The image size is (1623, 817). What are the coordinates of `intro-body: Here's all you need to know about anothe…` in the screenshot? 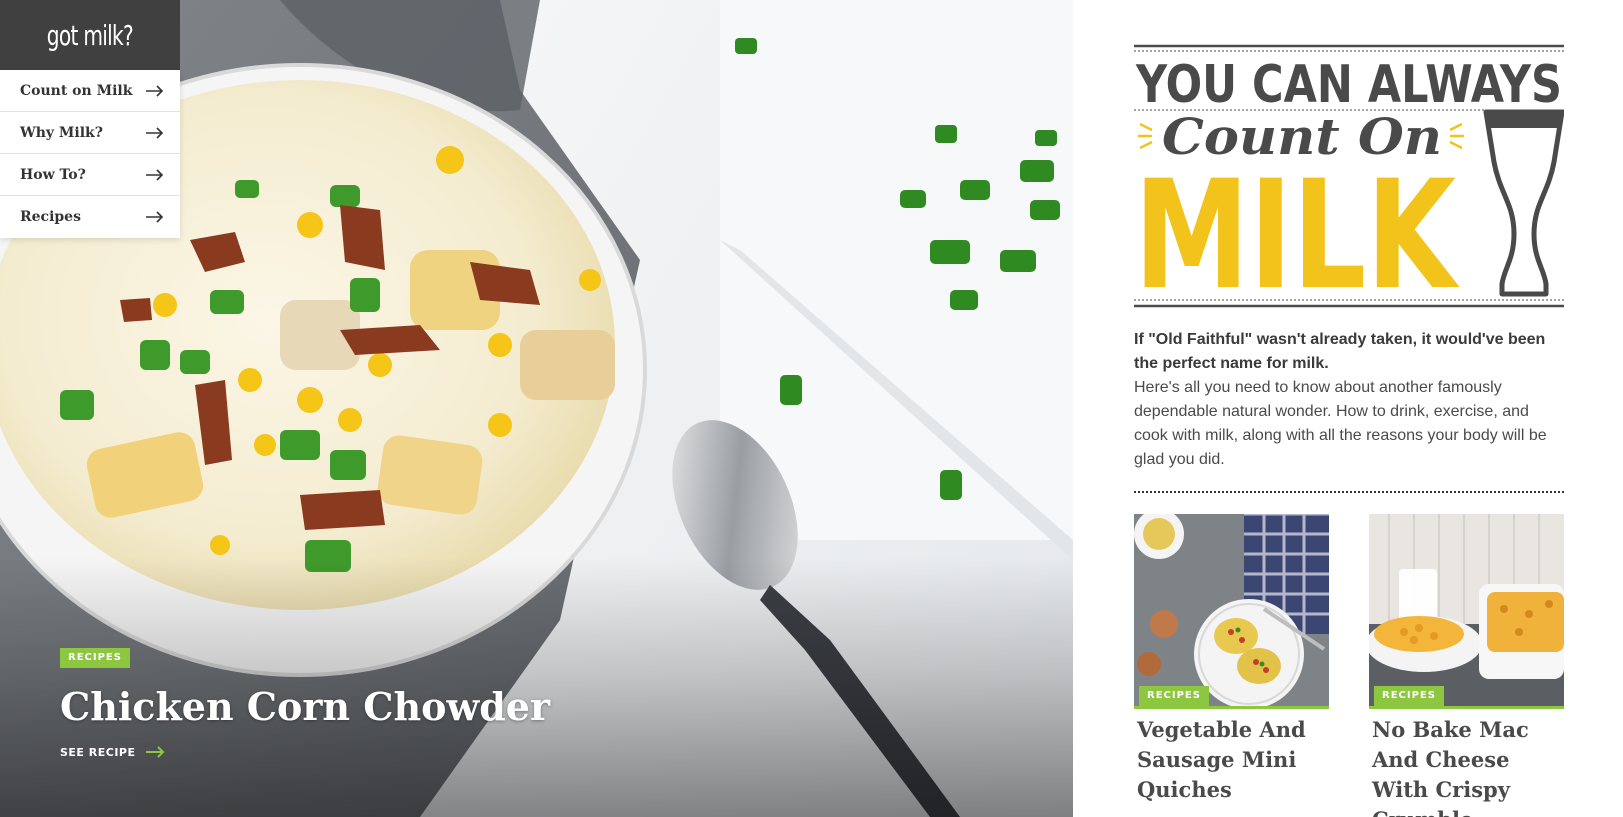 It's located at (1340, 423).